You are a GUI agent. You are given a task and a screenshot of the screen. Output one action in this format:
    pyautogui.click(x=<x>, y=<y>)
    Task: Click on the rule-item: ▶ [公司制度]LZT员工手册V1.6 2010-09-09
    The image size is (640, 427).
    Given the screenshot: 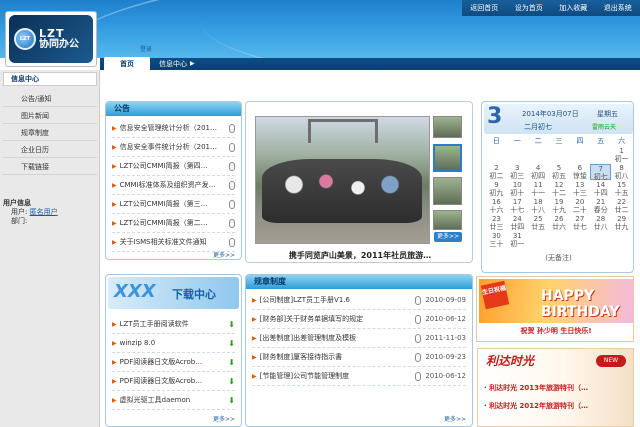 What is the action you would take?
    pyautogui.click(x=359, y=300)
    